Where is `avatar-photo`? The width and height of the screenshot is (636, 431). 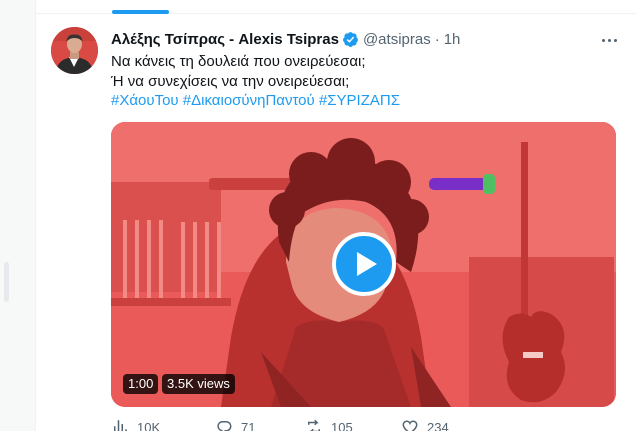
avatar-photo is located at coordinates (74, 50).